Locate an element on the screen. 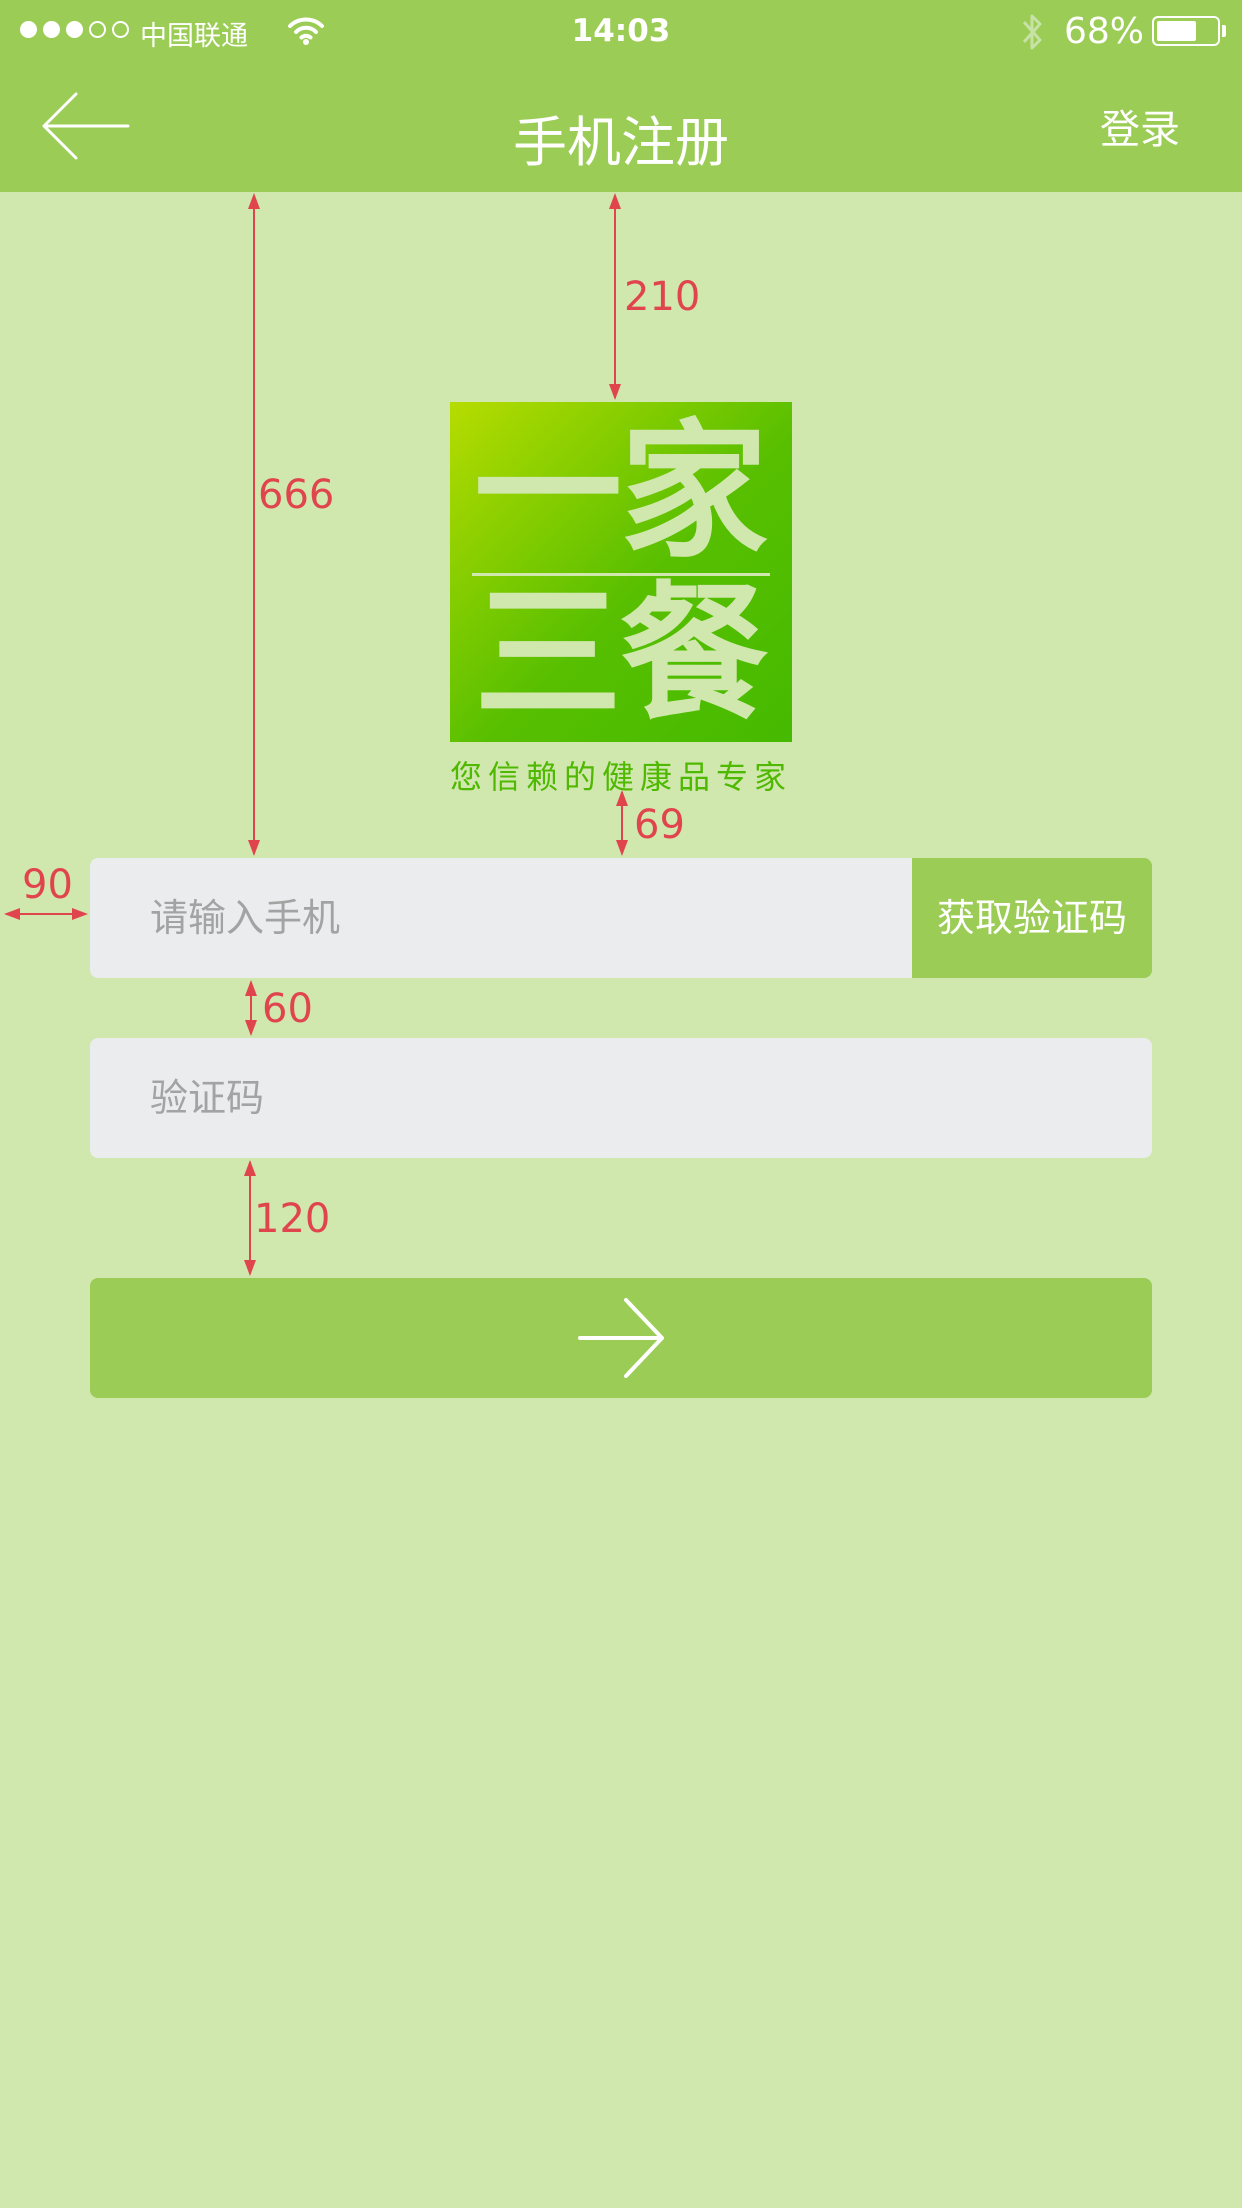 This screenshot has height=2208, width=1242. logo-char-3: 三 is located at coordinates (548, 654).